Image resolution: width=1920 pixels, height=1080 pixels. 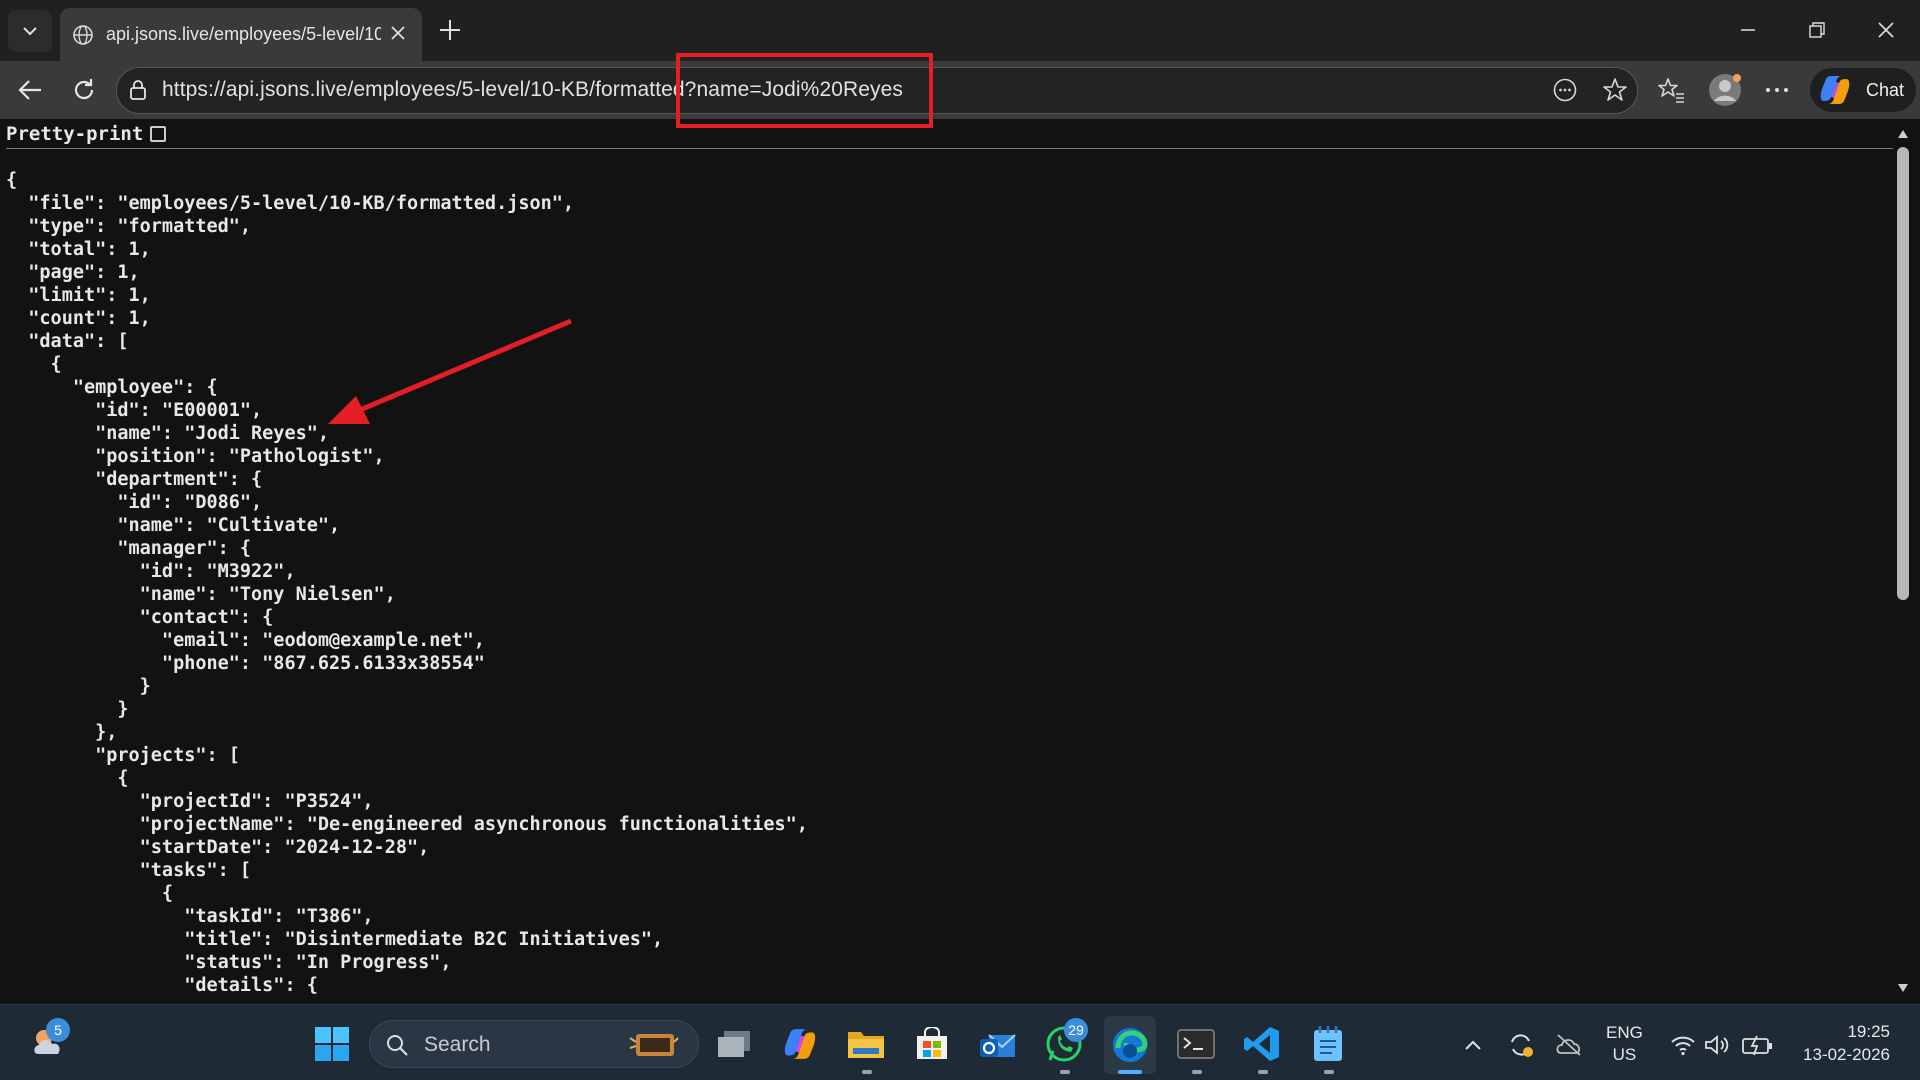 I want to click on favorites-button, so click(x=1671, y=90).